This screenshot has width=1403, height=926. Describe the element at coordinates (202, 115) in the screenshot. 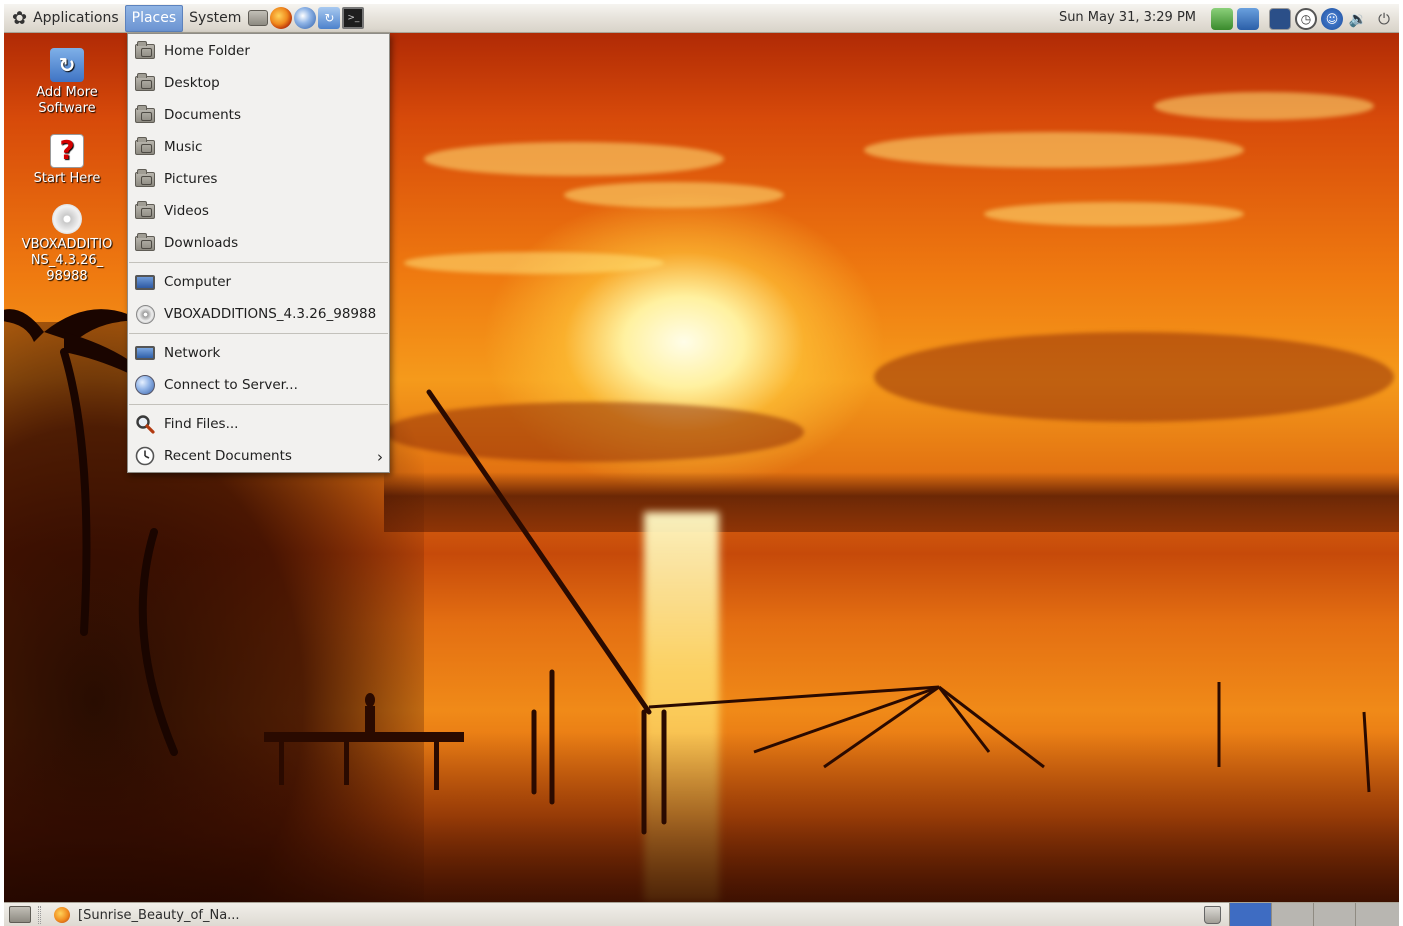

I see `menu-item-label: Documents` at that location.